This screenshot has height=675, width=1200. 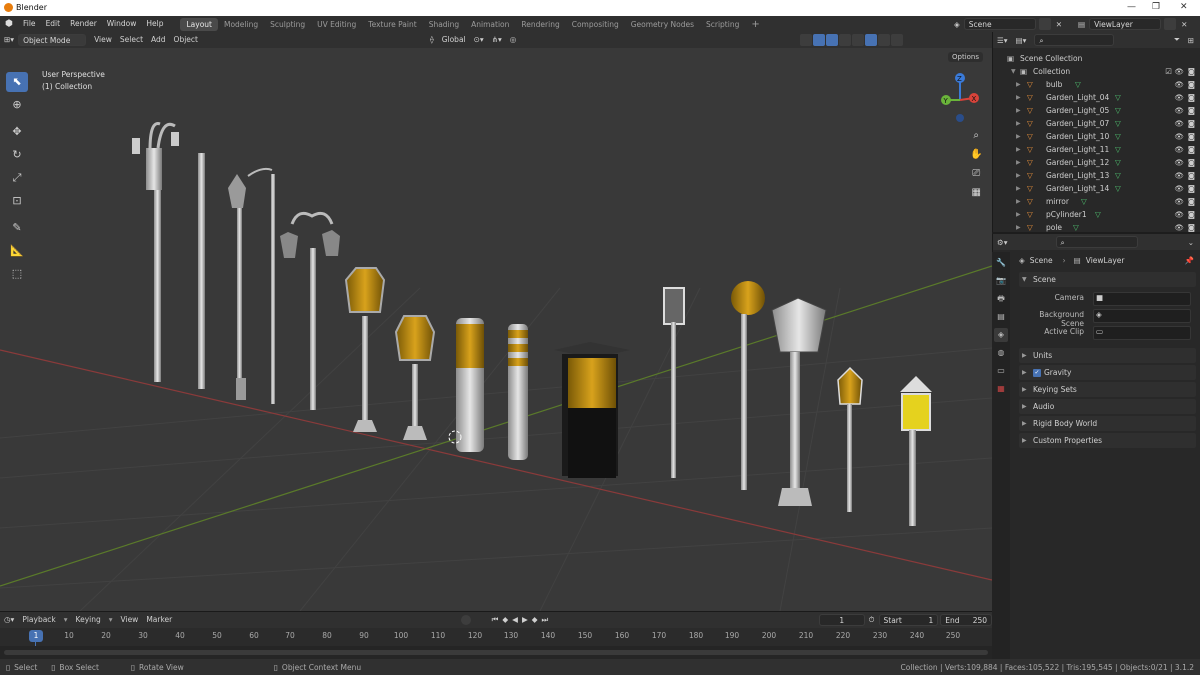 I want to click on new-scene-icon, so click(x=1044, y=24).